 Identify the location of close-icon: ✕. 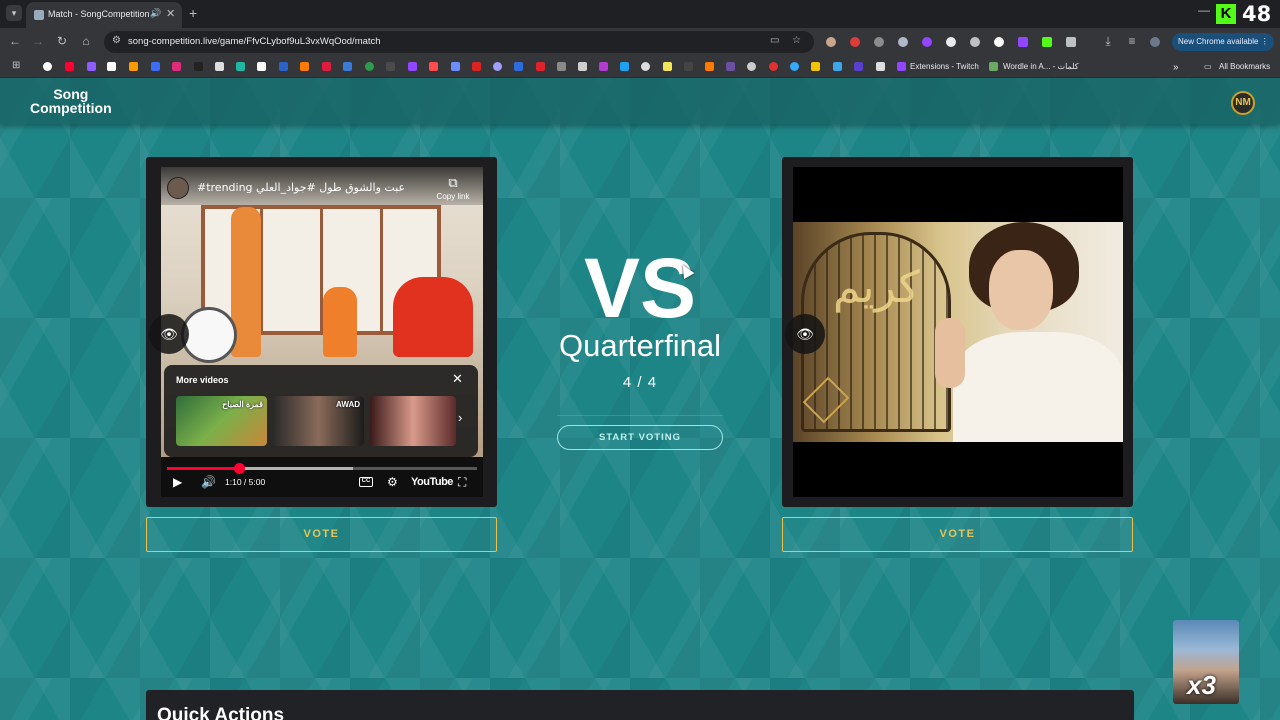
(457, 379).